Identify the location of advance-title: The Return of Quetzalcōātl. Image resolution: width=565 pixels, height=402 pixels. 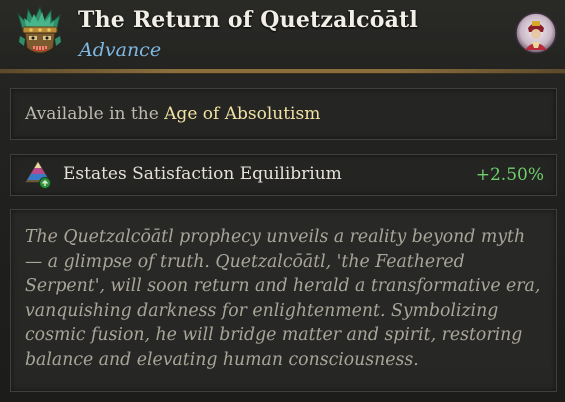
(248, 20).